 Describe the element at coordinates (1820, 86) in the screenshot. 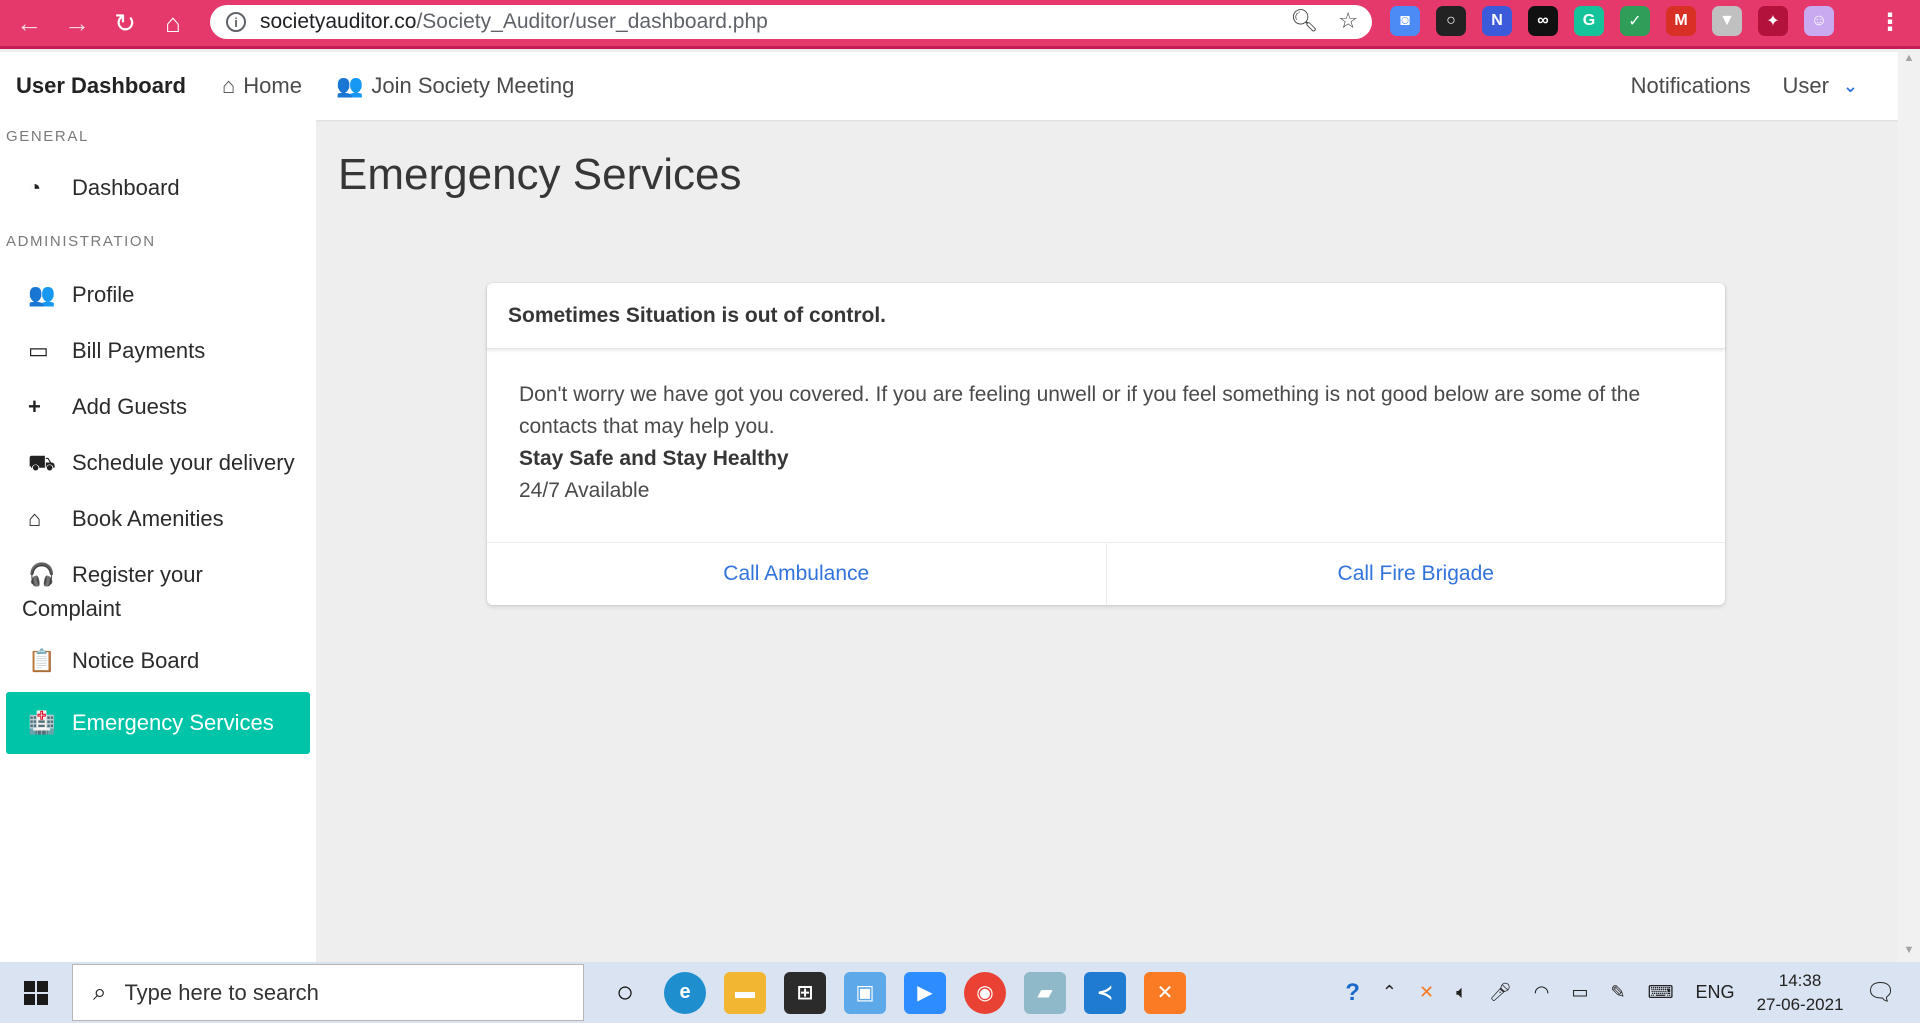

I see `user-dropdown: User ⌄` at that location.